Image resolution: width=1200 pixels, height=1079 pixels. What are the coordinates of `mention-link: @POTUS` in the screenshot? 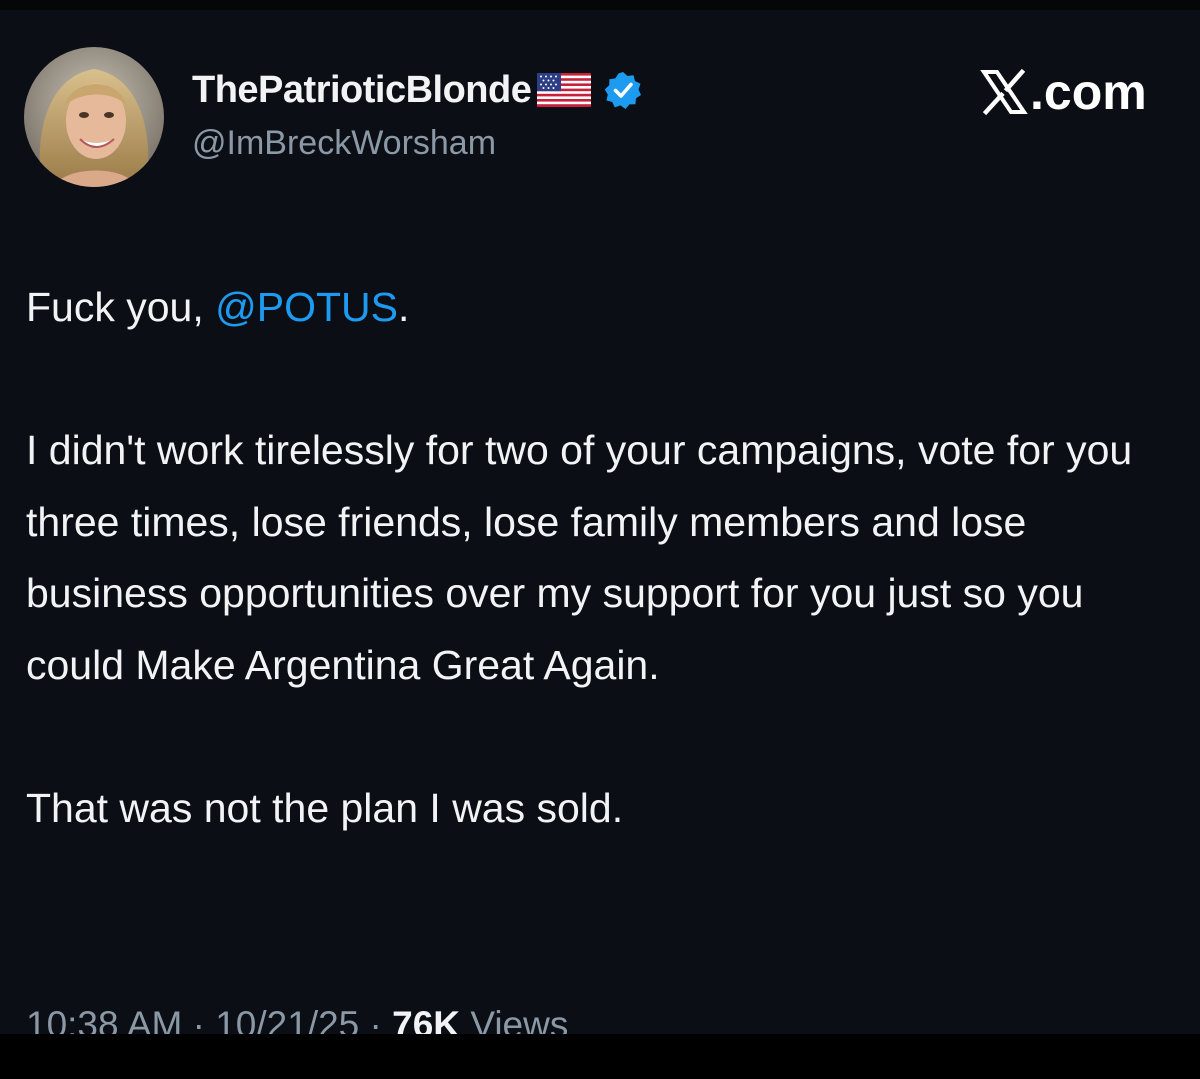 It's located at (306, 307).